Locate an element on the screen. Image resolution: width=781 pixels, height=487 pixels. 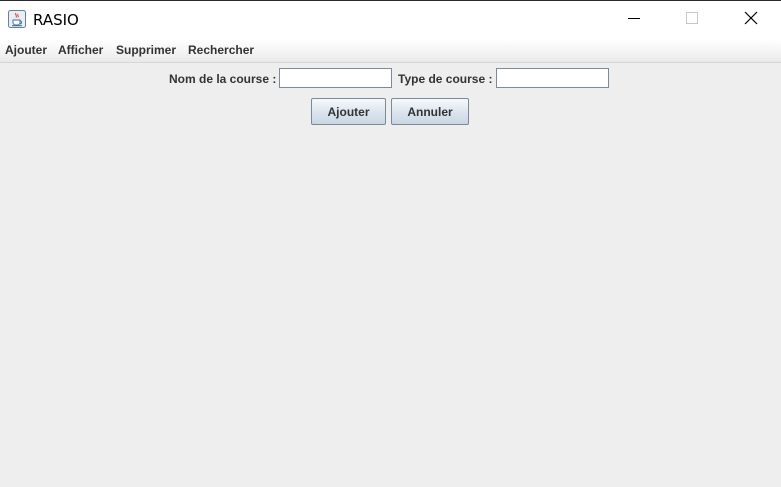
maximize-button is located at coordinates (692, 20).